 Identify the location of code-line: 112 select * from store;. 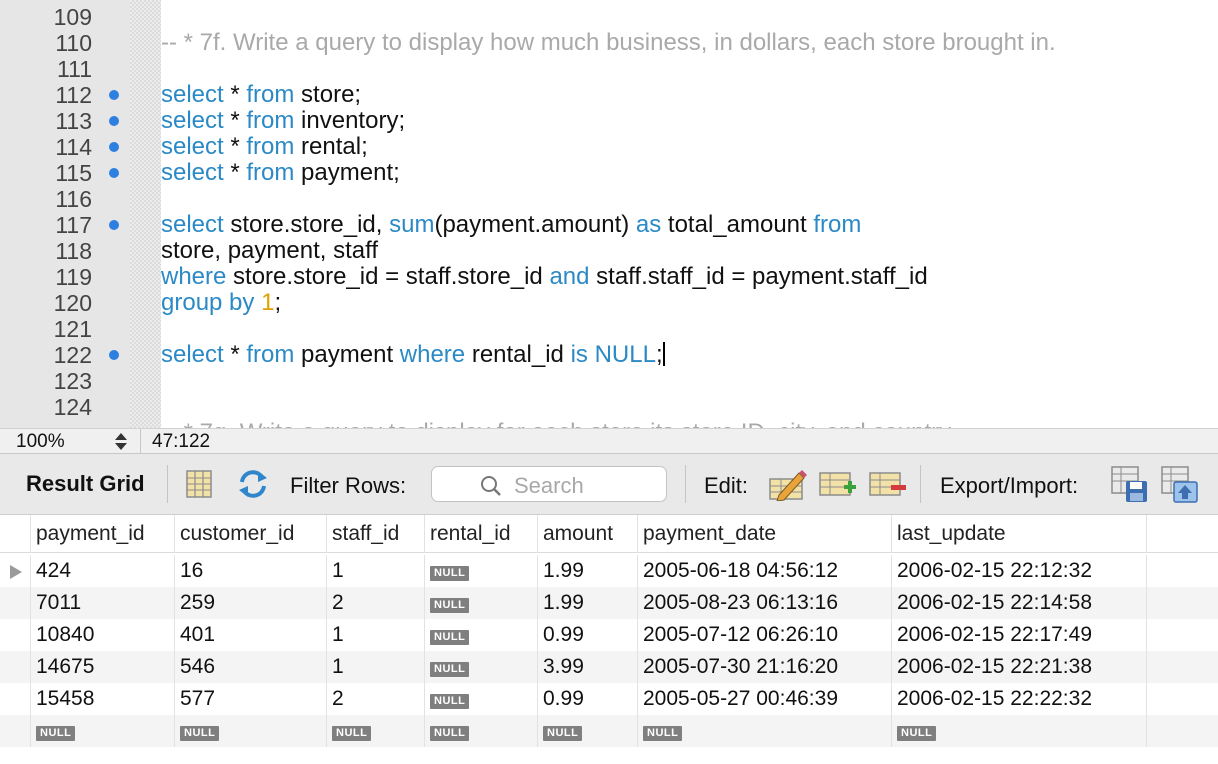
(609, 95).